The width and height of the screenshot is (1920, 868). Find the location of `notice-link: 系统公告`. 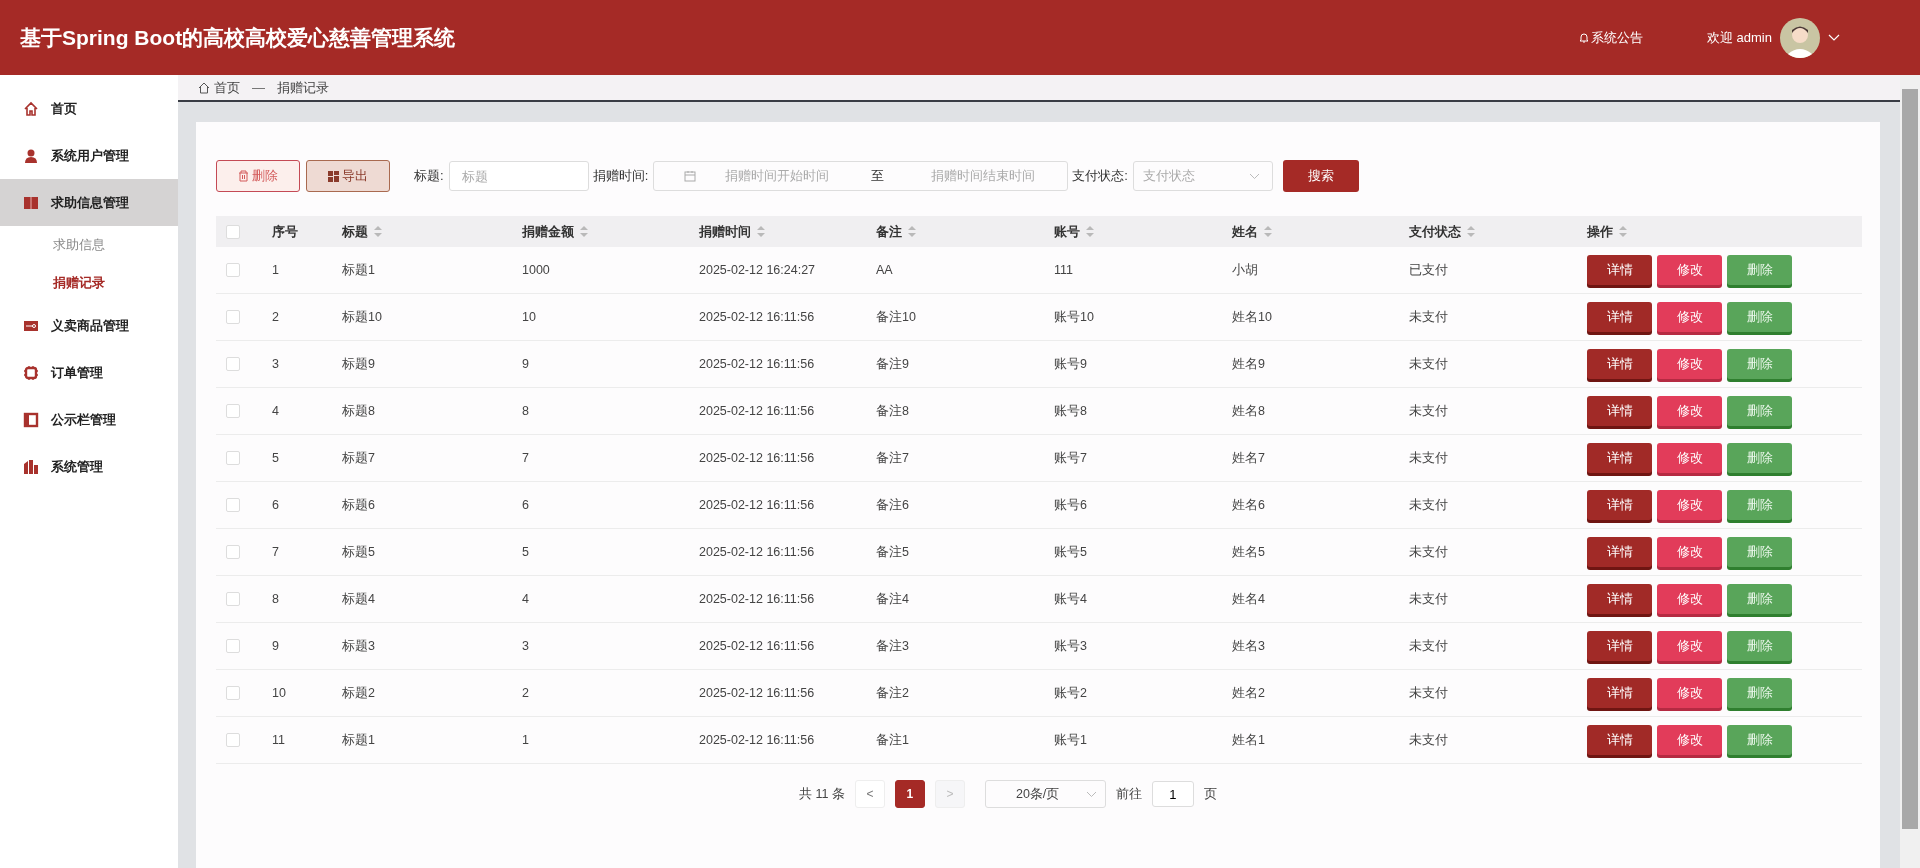

notice-link: 系统公告 is located at coordinates (1610, 37).